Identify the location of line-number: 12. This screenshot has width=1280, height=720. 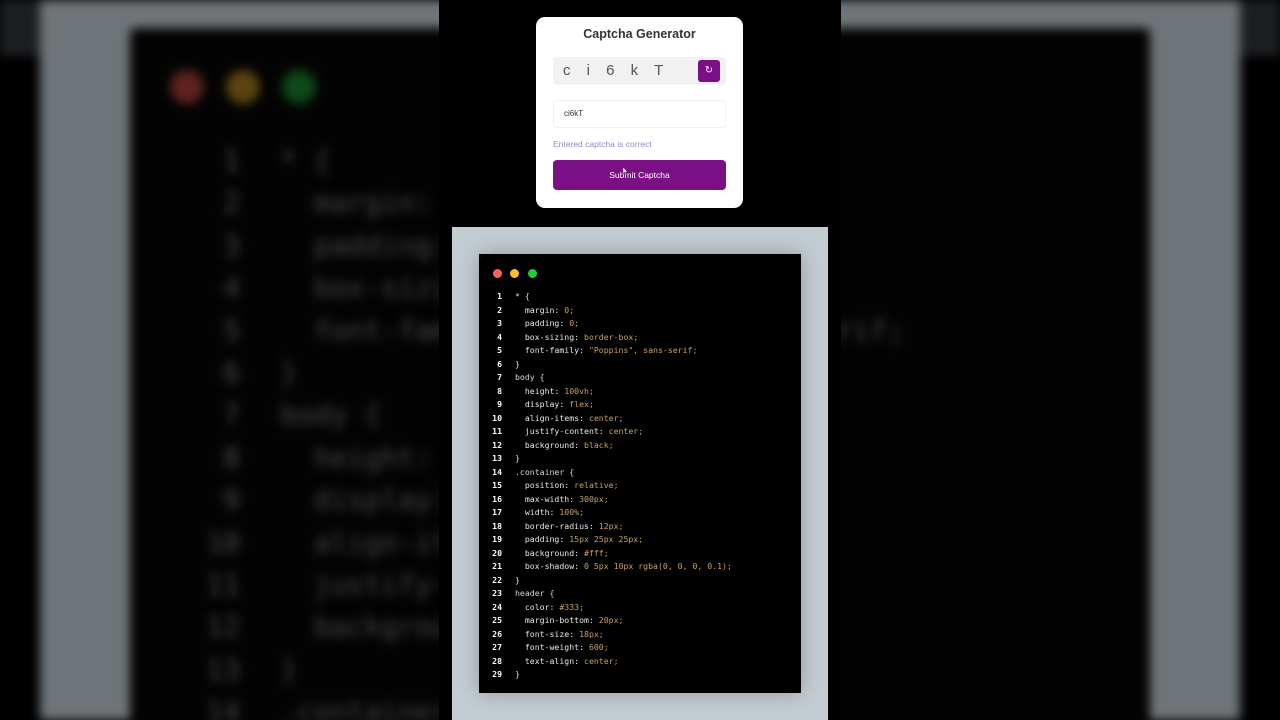
(497, 444).